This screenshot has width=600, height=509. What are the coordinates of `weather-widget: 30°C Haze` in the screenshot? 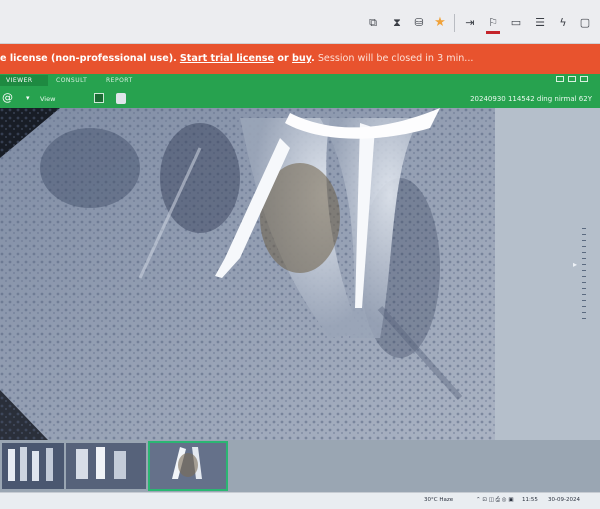 It's located at (438, 500).